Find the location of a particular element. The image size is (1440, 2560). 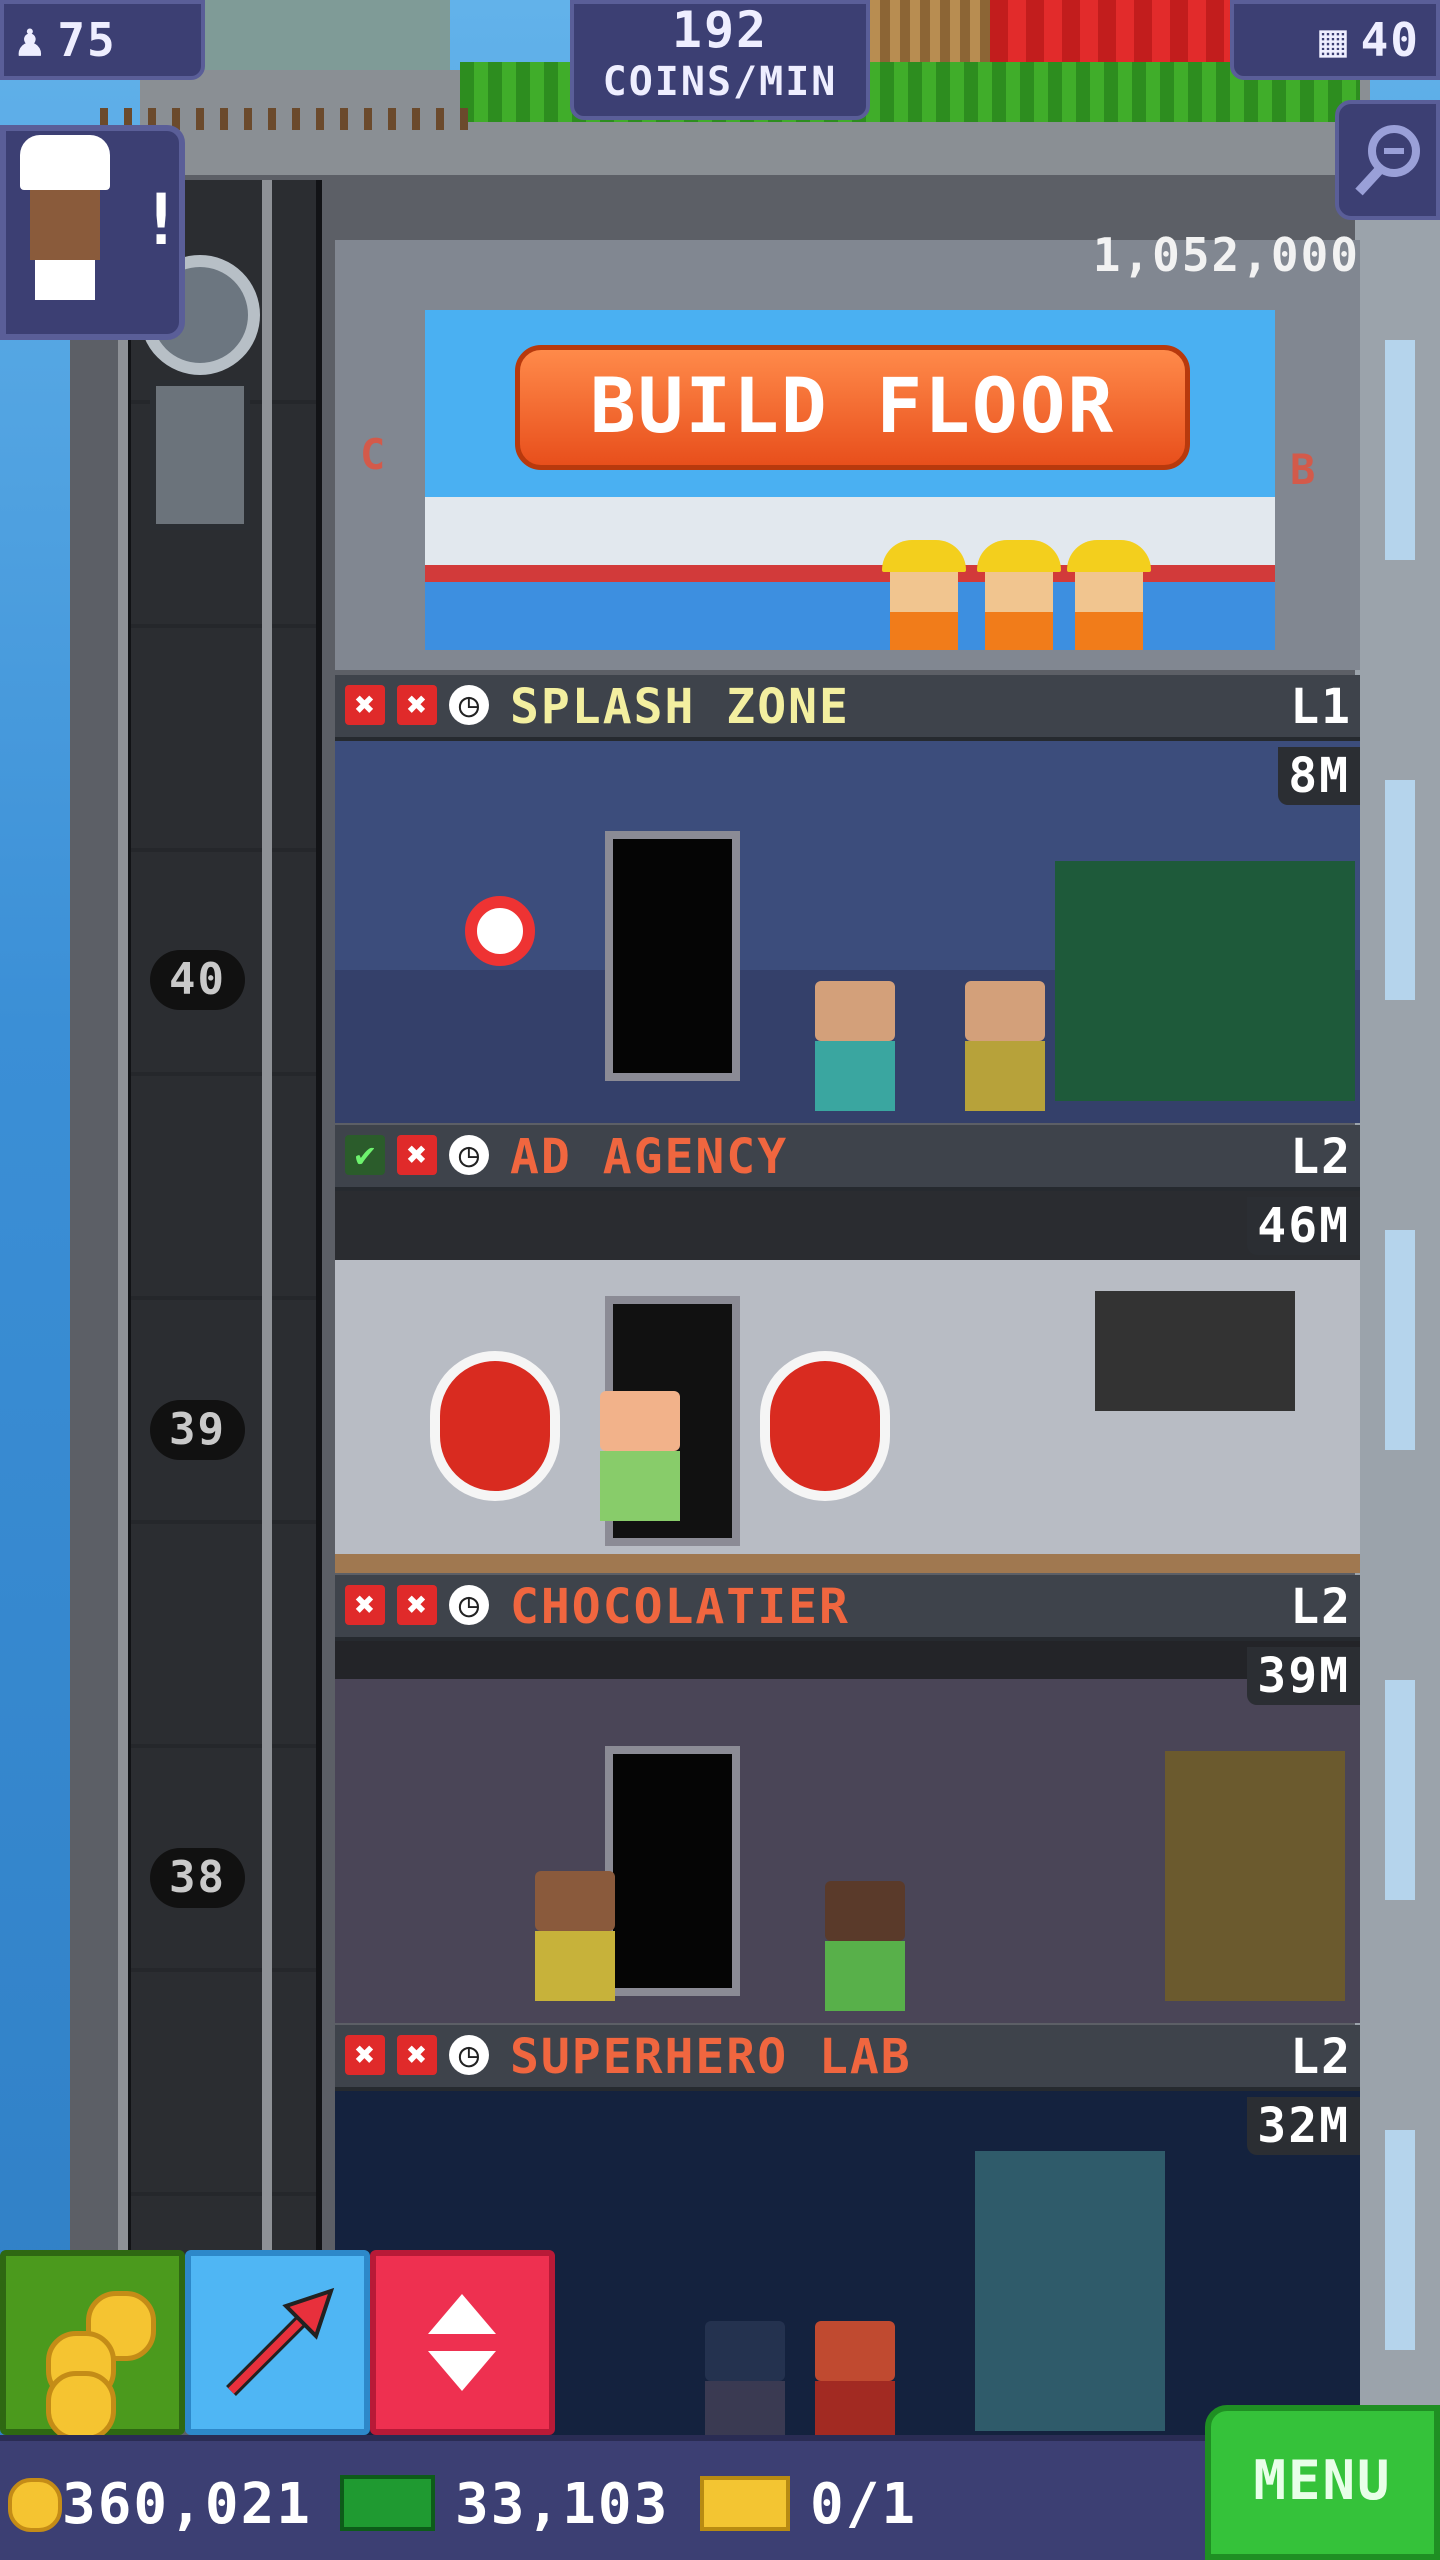

pick-button is located at coordinates (277, 2342).